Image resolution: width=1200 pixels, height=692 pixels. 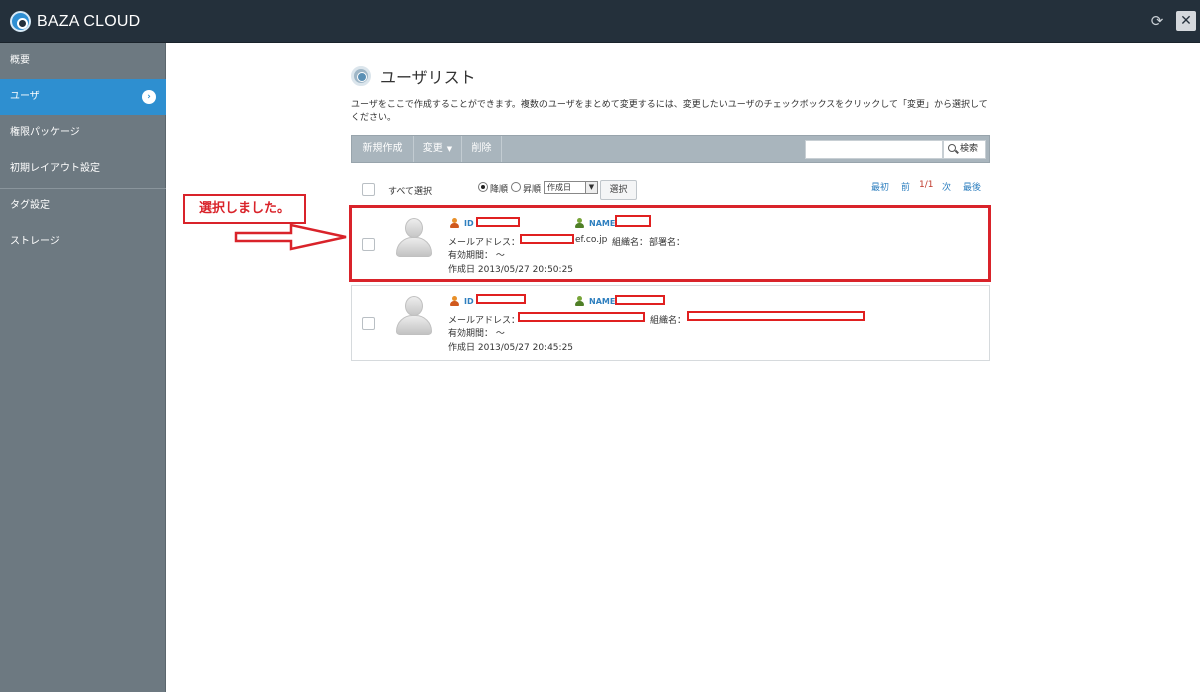 What do you see at coordinates (972, 186) in the screenshot?
I see `pager-last: 最後` at bounding box center [972, 186].